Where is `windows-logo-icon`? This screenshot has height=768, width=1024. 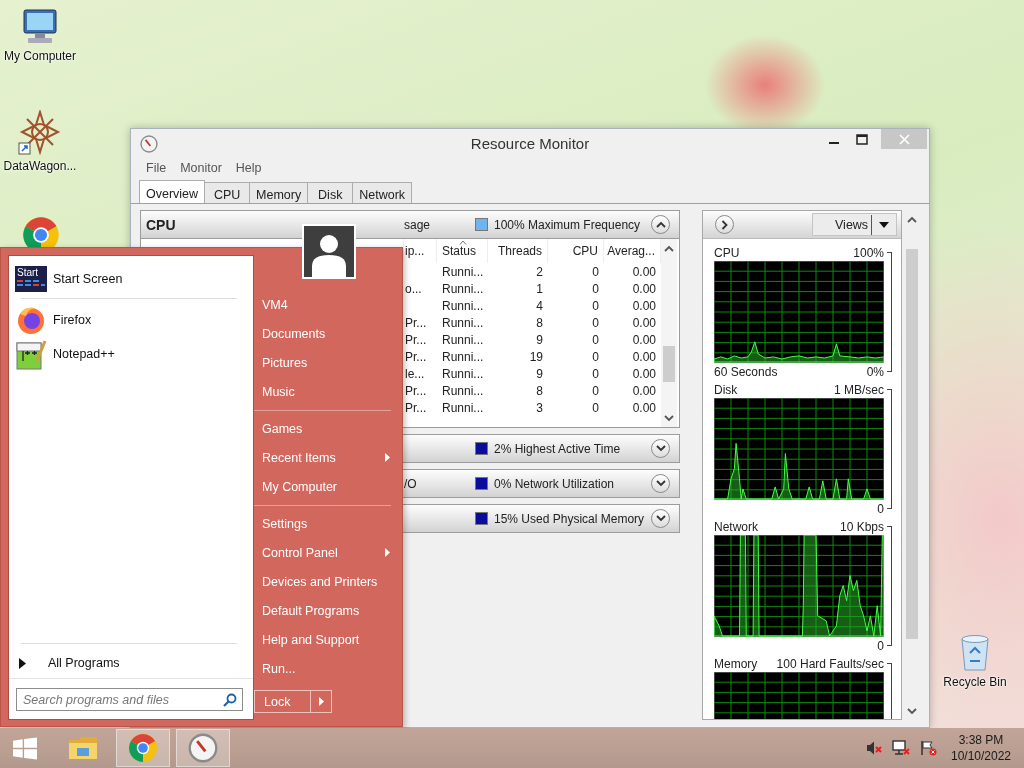
windows-logo-icon is located at coordinates (25, 748).